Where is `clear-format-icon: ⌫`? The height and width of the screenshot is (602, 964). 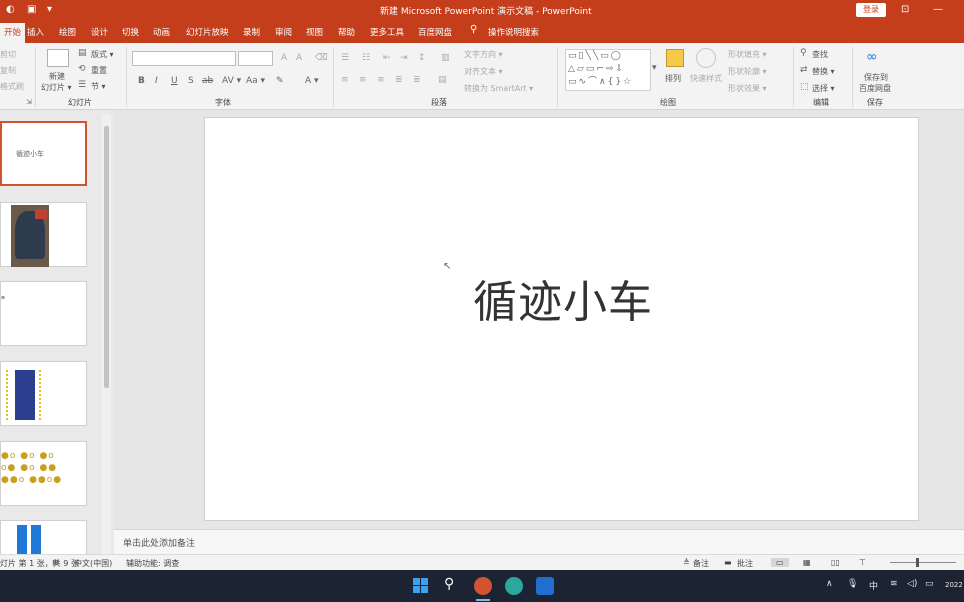 clear-format-icon: ⌫ is located at coordinates (321, 58).